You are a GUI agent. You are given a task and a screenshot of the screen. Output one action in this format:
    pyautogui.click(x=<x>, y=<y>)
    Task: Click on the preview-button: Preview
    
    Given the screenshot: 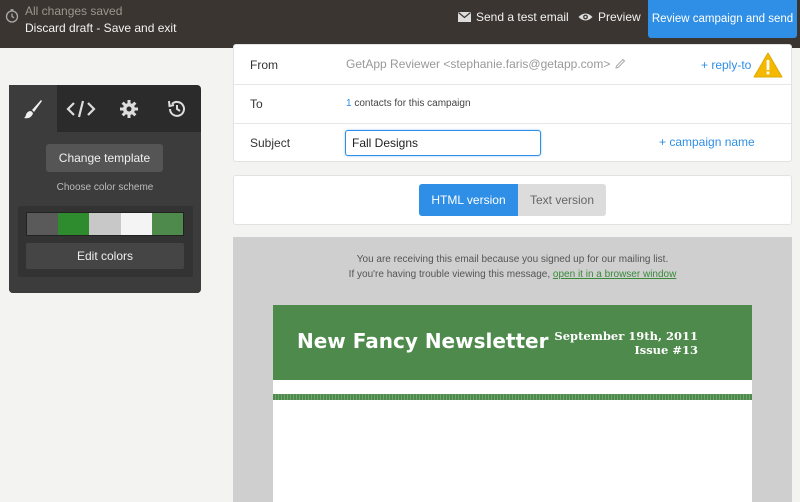 What is the action you would take?
    pyautogui.click(x=609, y=17)
    